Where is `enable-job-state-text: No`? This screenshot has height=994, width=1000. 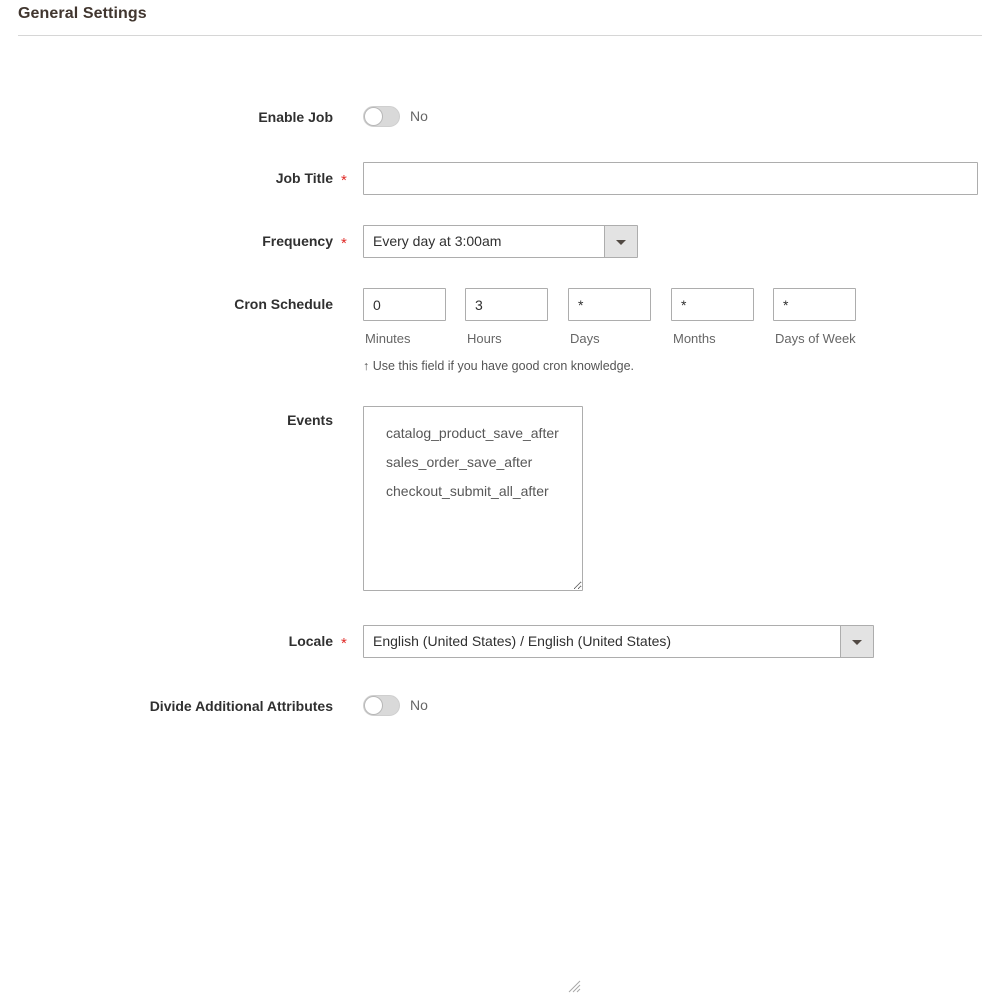 enable-job-state-text: No is located at coordinates (419, 116).